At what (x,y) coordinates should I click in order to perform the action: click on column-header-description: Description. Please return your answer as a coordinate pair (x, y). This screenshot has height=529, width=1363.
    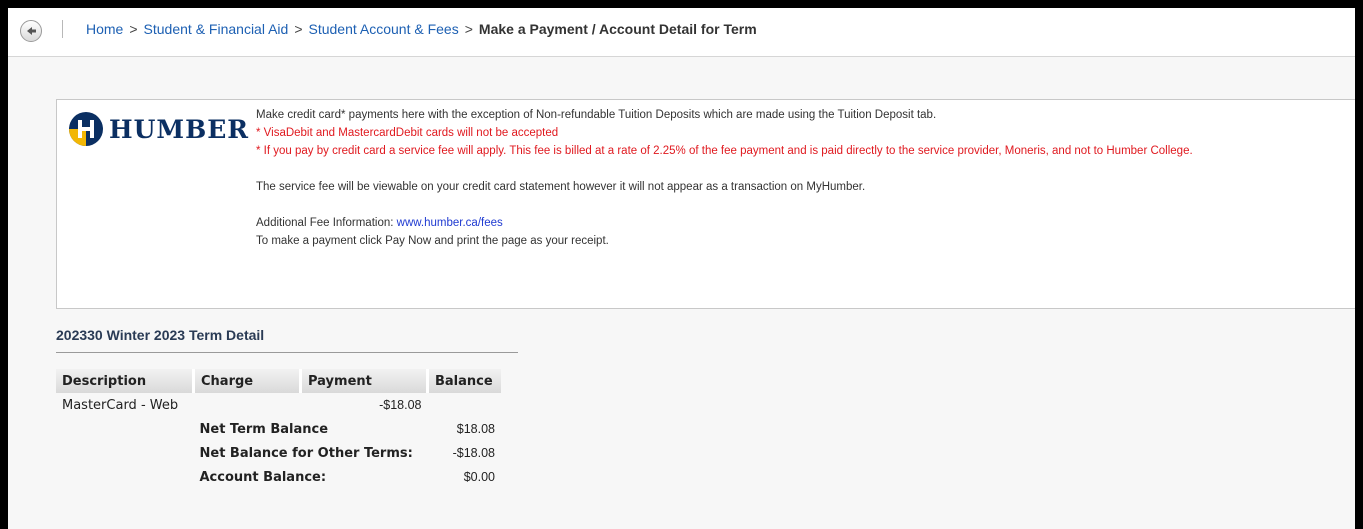
    Looking at the image, I should click on (125, 381).